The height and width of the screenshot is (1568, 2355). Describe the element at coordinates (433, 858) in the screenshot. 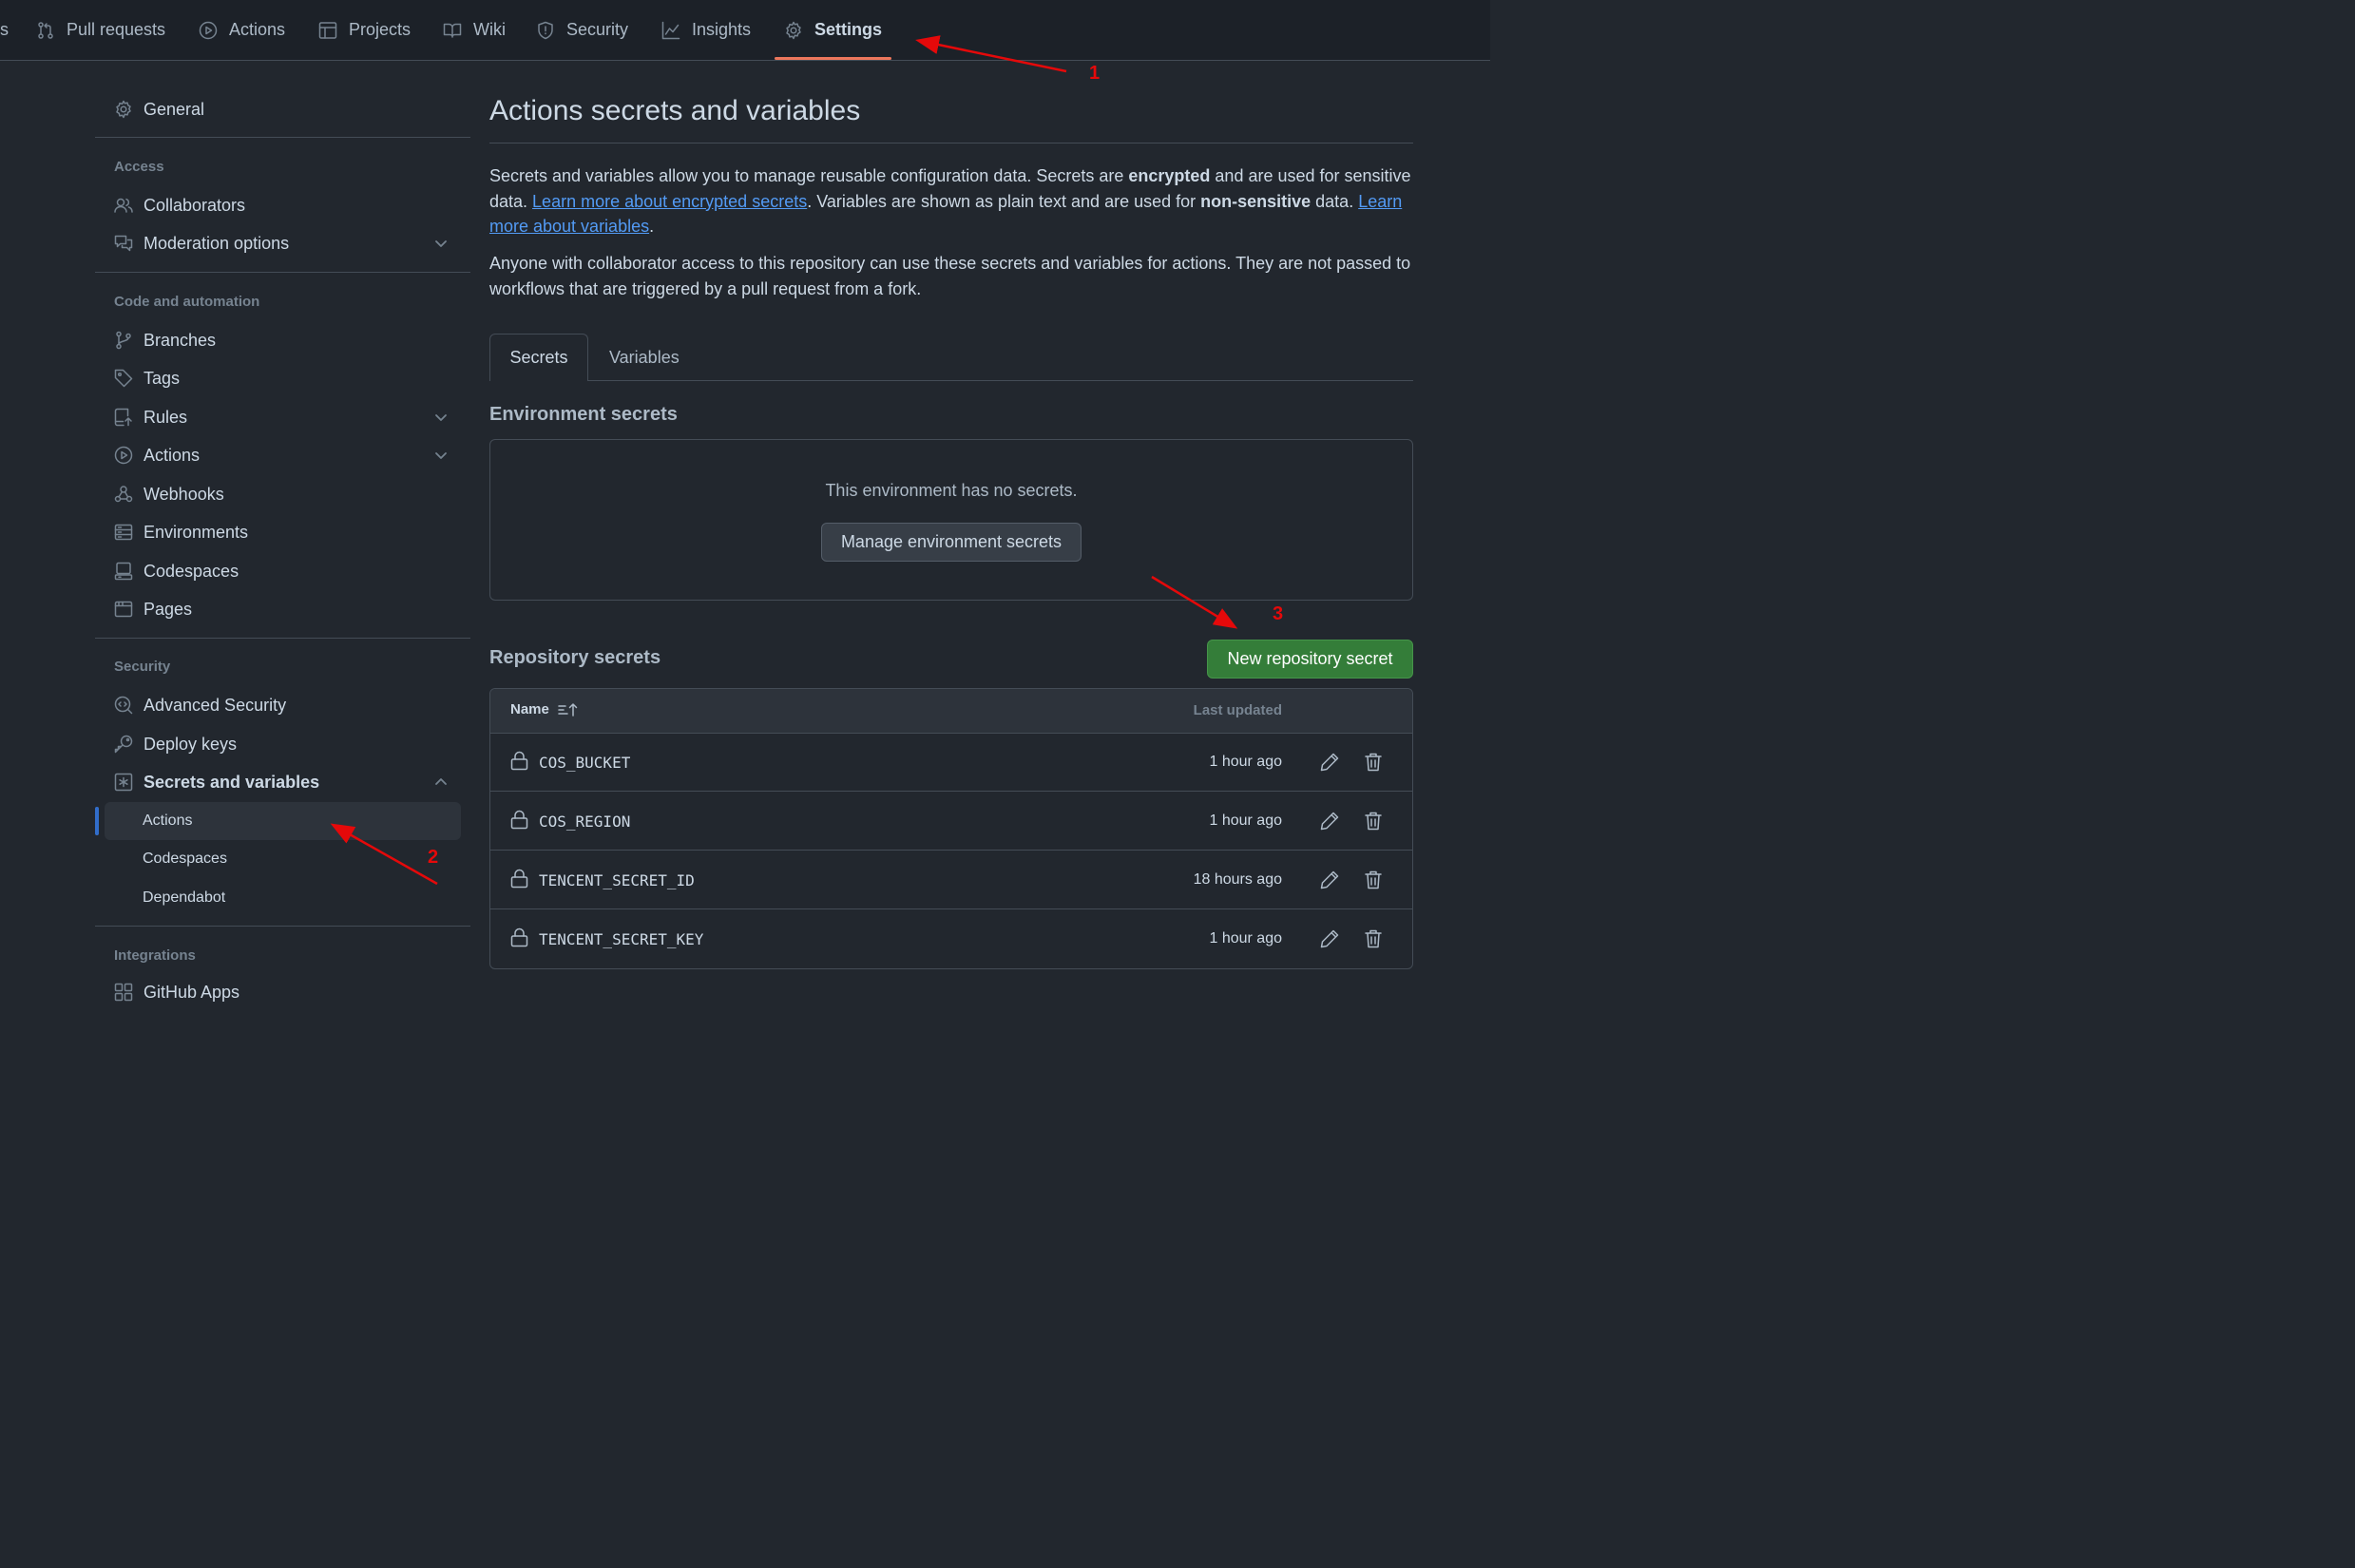

I see `annotation-2: 2` at that location.